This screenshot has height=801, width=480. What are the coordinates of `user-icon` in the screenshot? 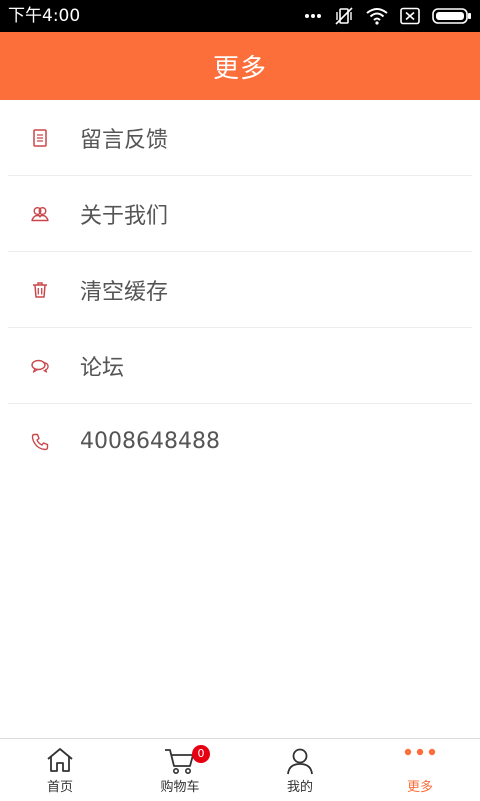 It's located at (300, 761).